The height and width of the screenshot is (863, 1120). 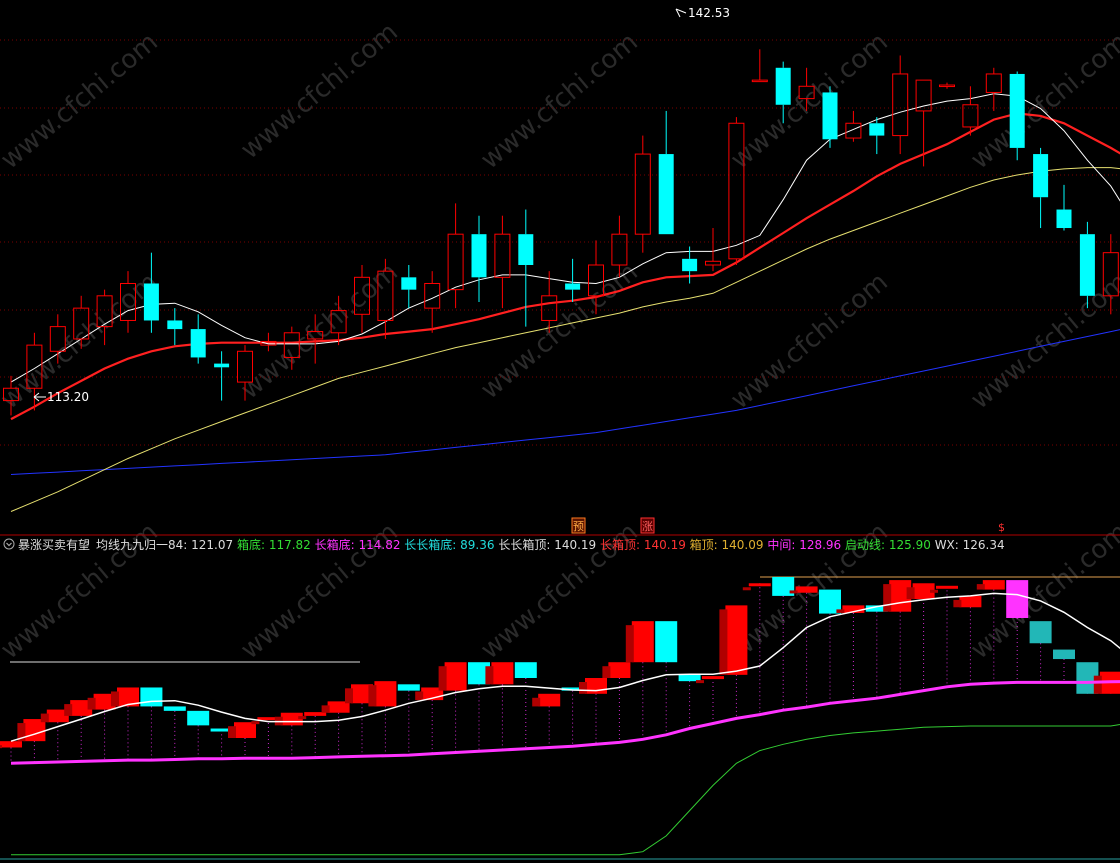 I want to click on header-item-label: 启动线:, so click(x=867, y=545).